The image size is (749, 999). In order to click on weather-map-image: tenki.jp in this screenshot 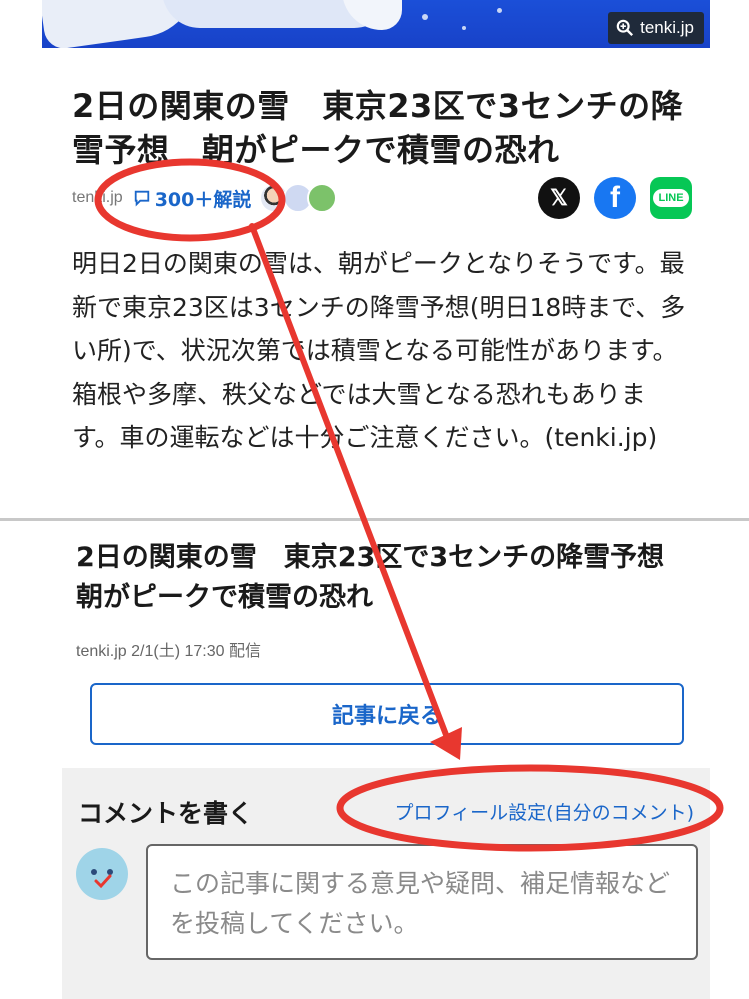, I will do `click(376, 24)`.